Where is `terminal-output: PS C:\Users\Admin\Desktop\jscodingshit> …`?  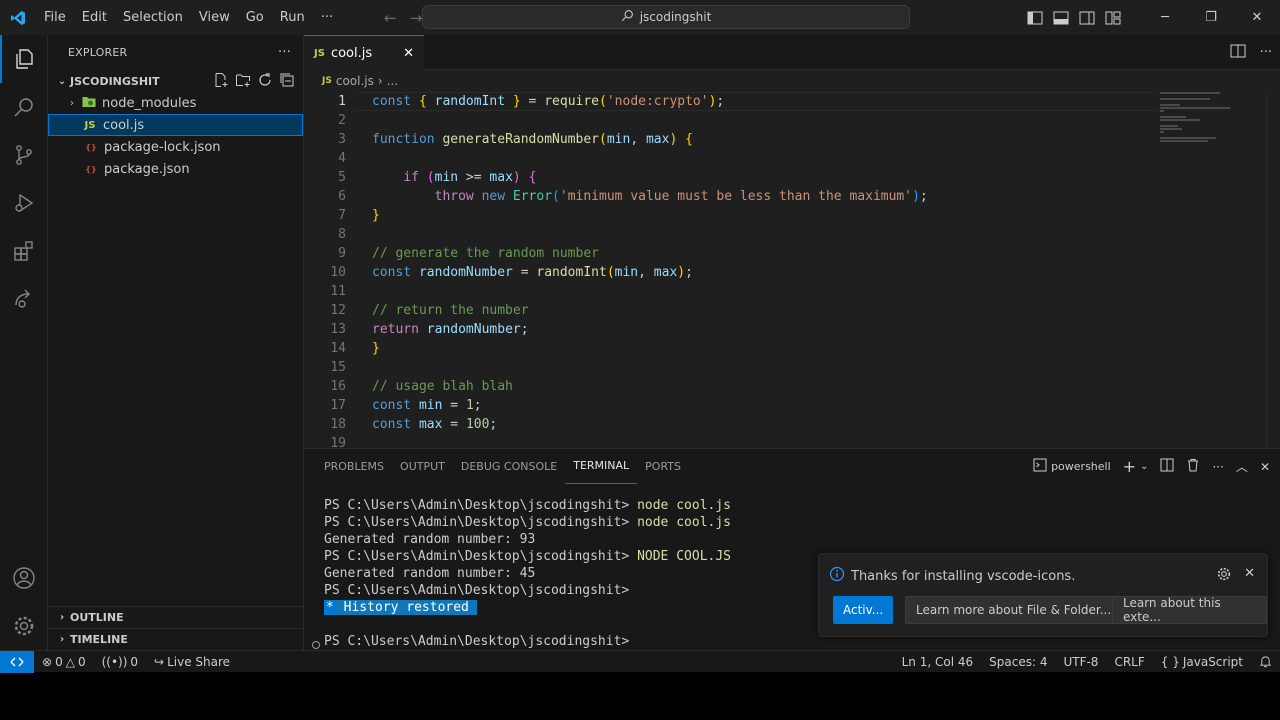 terminal-output: PS C:\Users\Admin\Desktop\jscodingshit> … is located at coordinates (527, 556).